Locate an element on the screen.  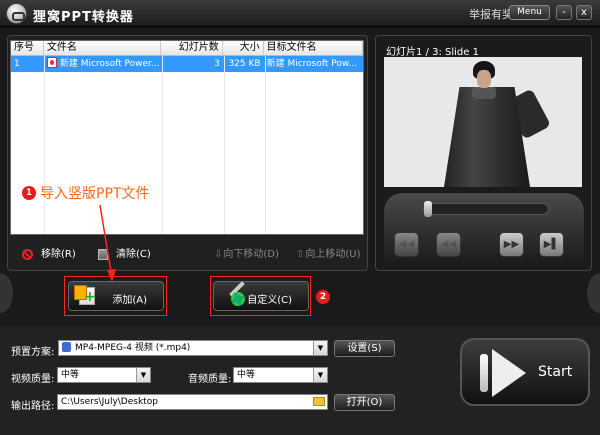
next-button: ▶▌ is located at coordinates (551, 244).